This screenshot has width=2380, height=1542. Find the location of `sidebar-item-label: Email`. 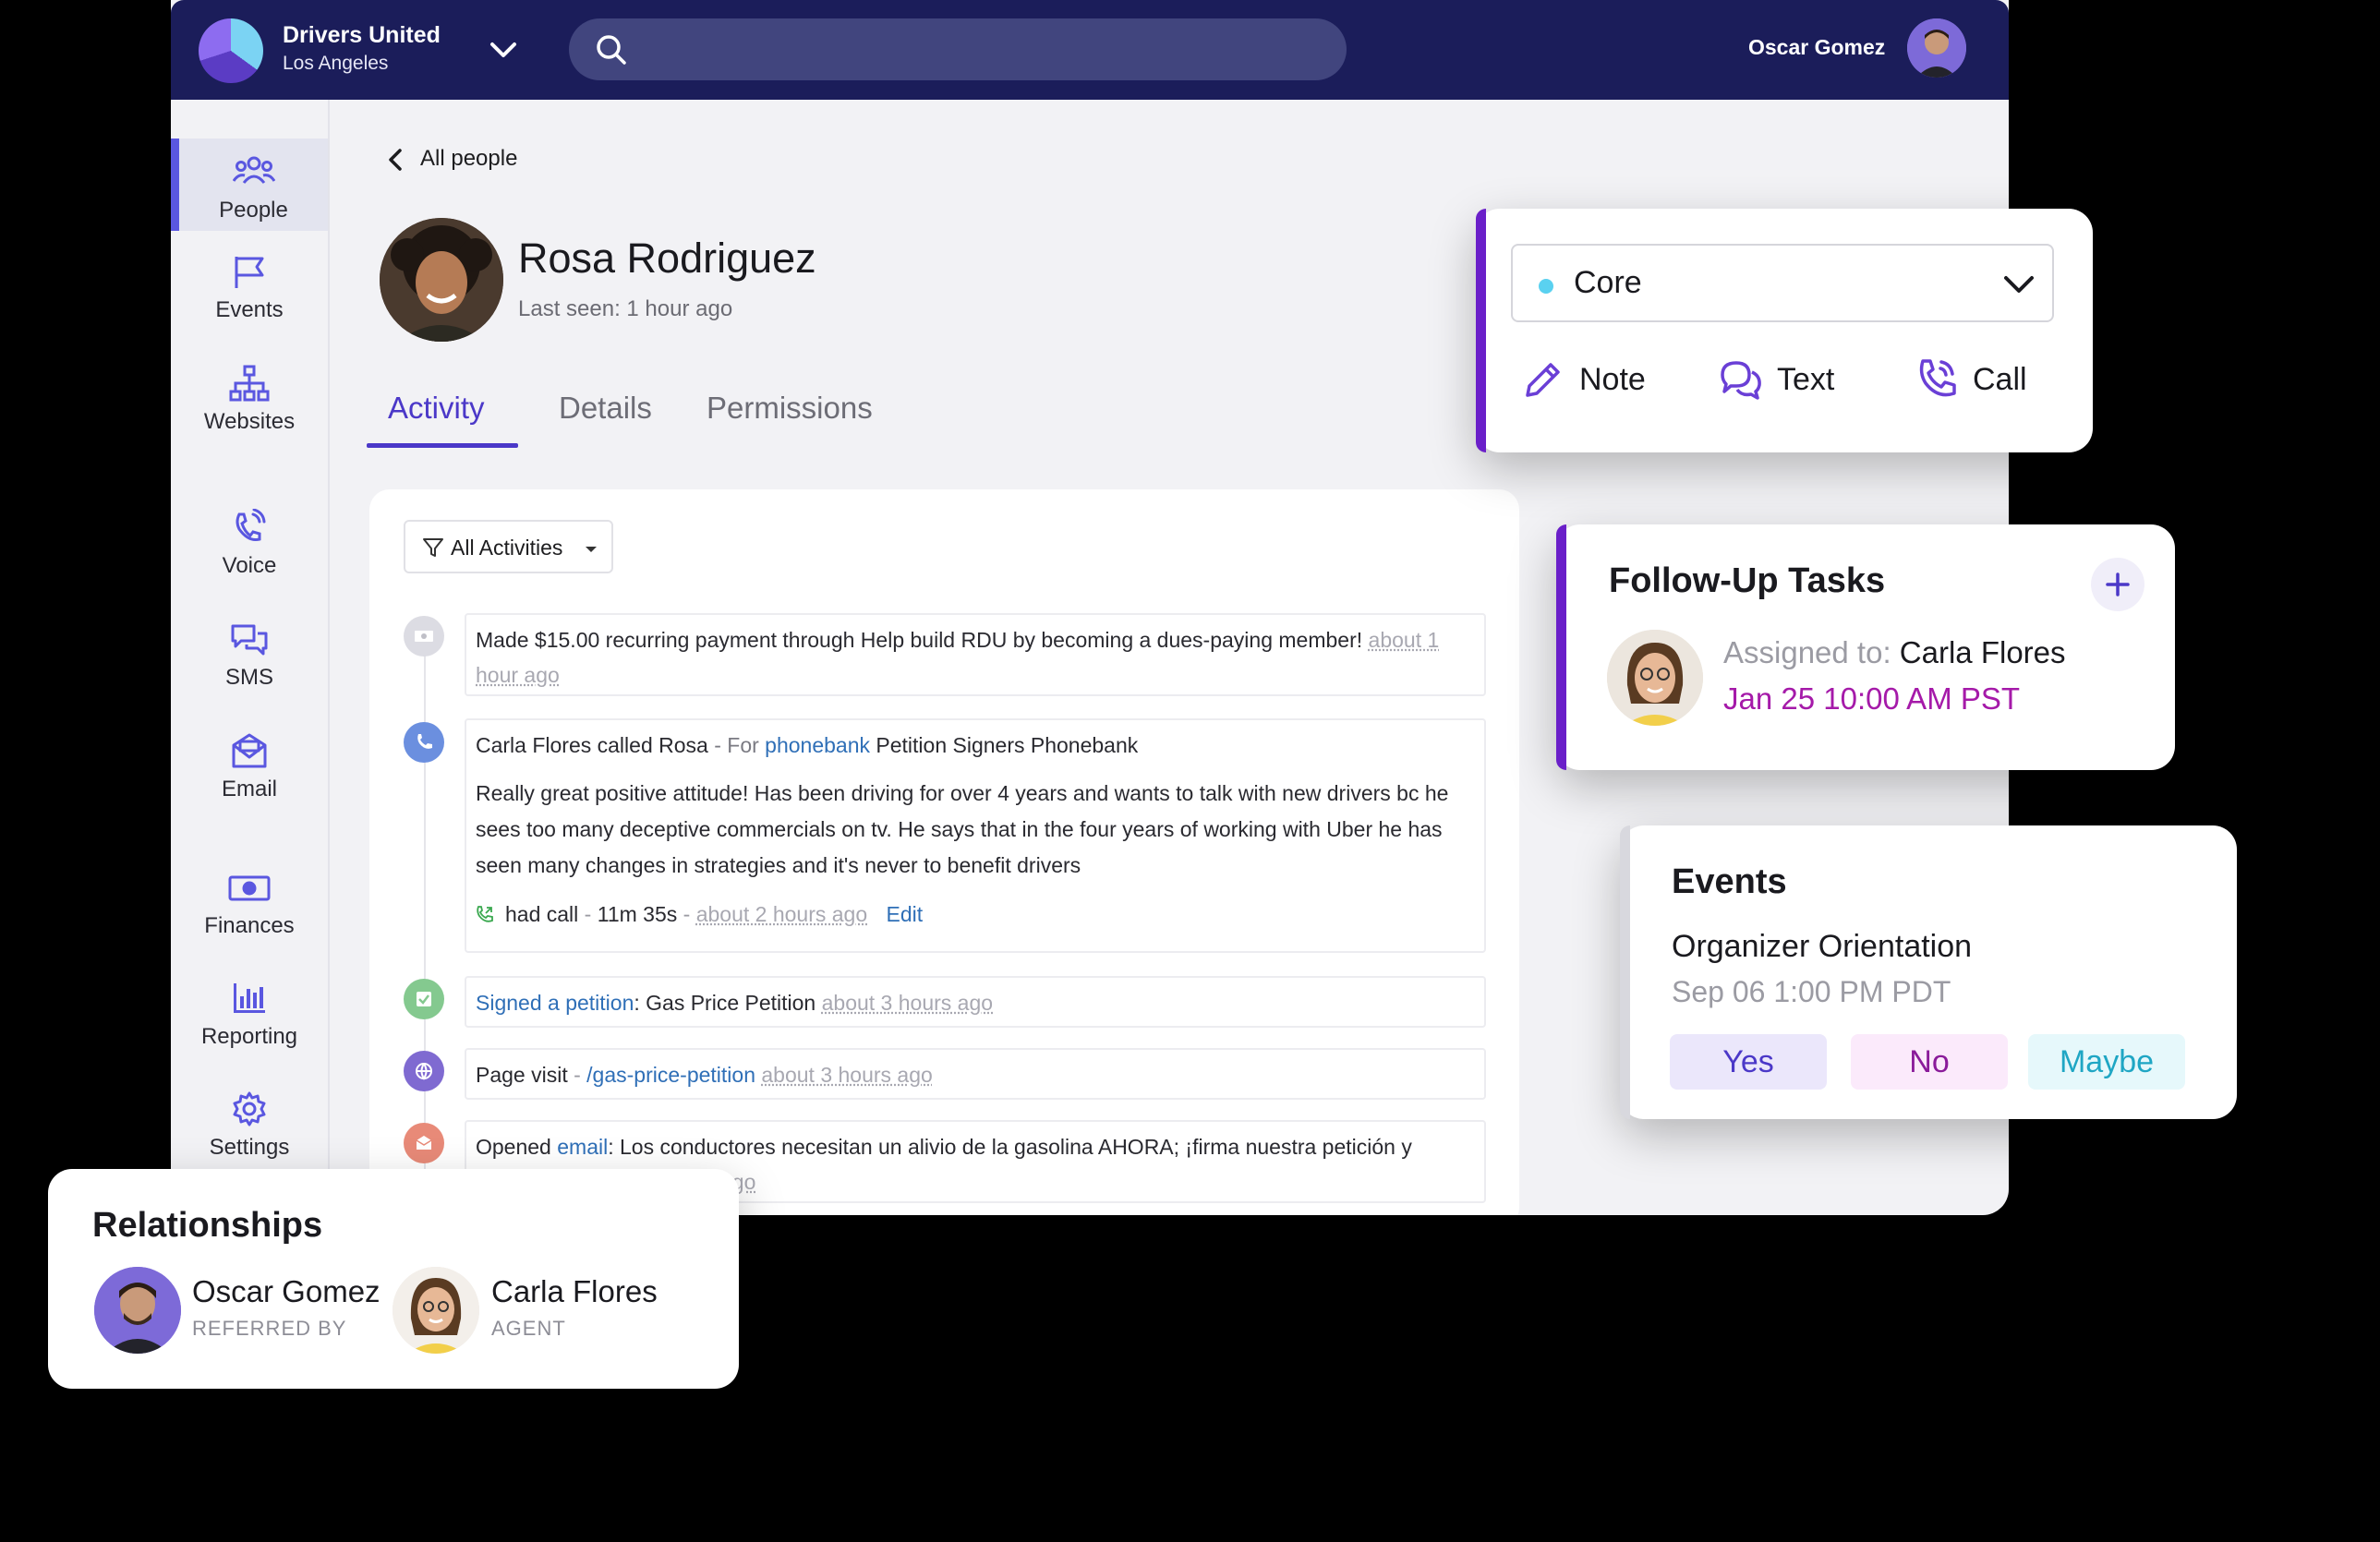

sidebar-item-label: Email is located at coordinates (249, 789).